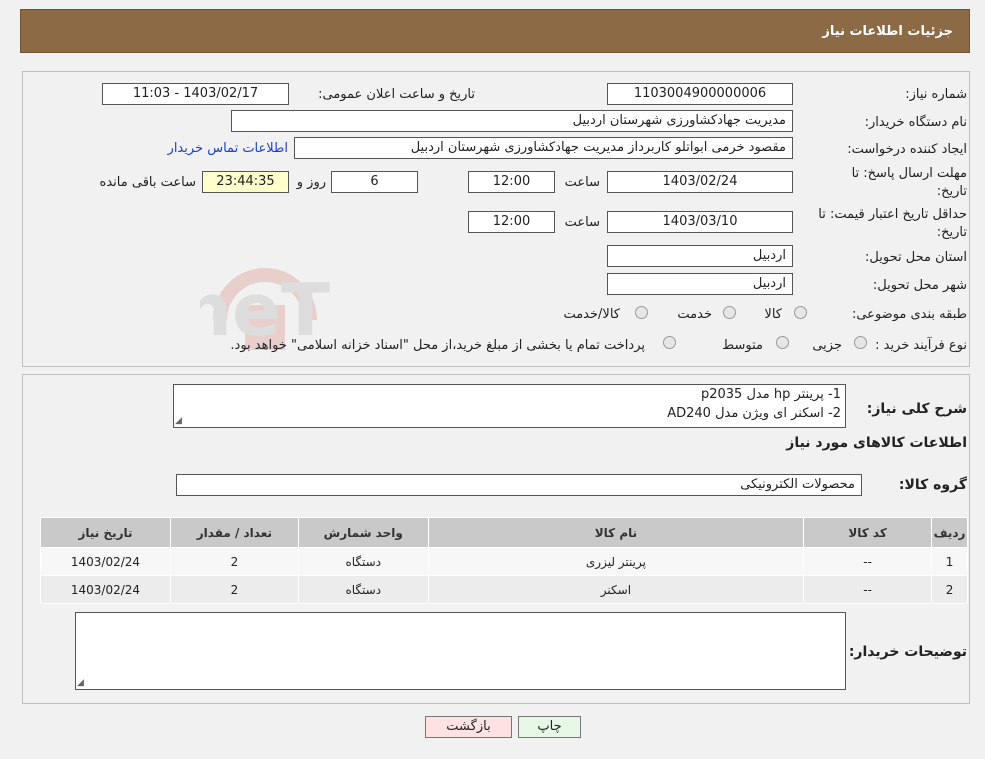 The width and height of the screenshot is (985, 759). Describe the element at coordinates (234, 532) in the screenshot. I see `col-qty: تعداد / مقدار` at that location.